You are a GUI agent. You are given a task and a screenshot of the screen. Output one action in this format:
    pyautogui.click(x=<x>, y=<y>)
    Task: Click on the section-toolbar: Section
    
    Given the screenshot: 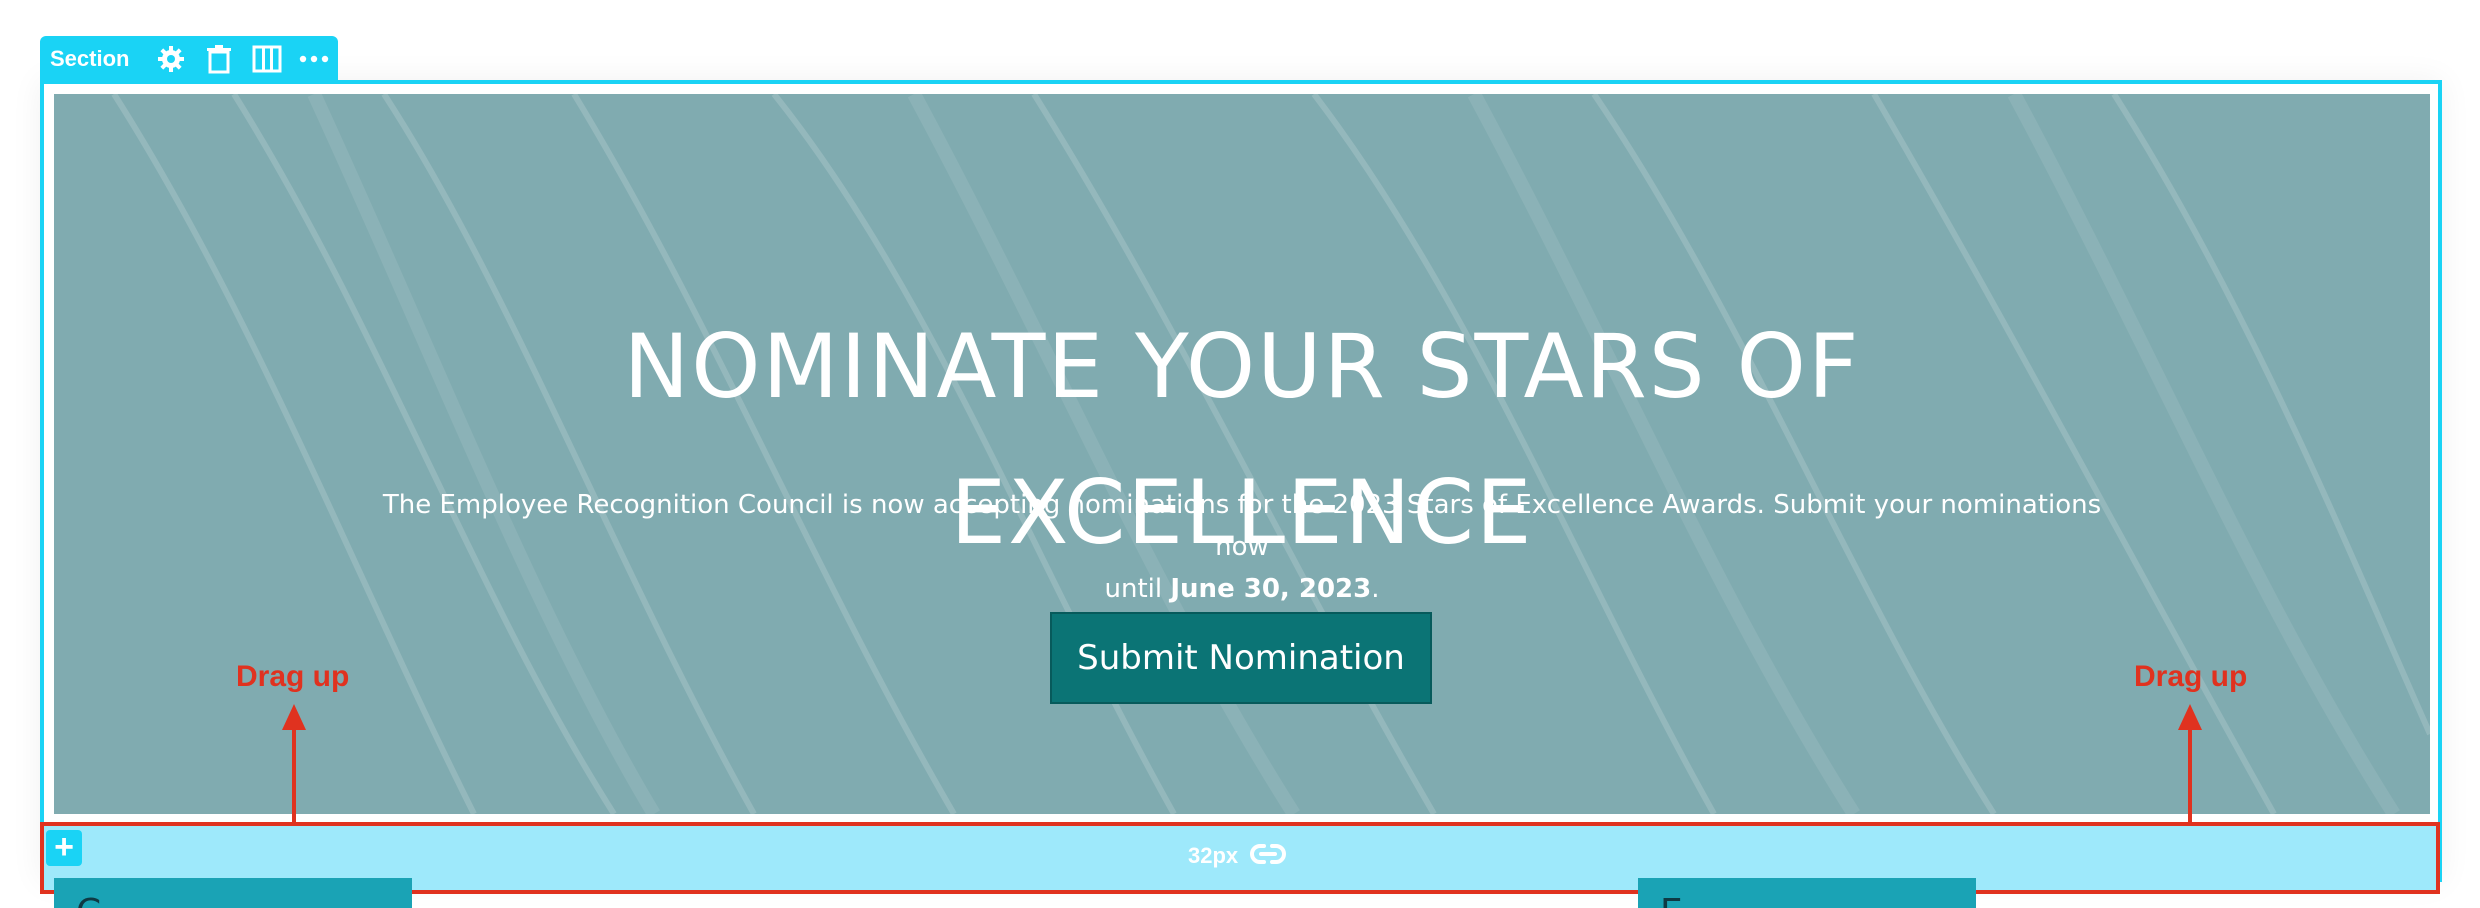 What is the action you would take?
    pyautogui.click(x=189, y=59)
    